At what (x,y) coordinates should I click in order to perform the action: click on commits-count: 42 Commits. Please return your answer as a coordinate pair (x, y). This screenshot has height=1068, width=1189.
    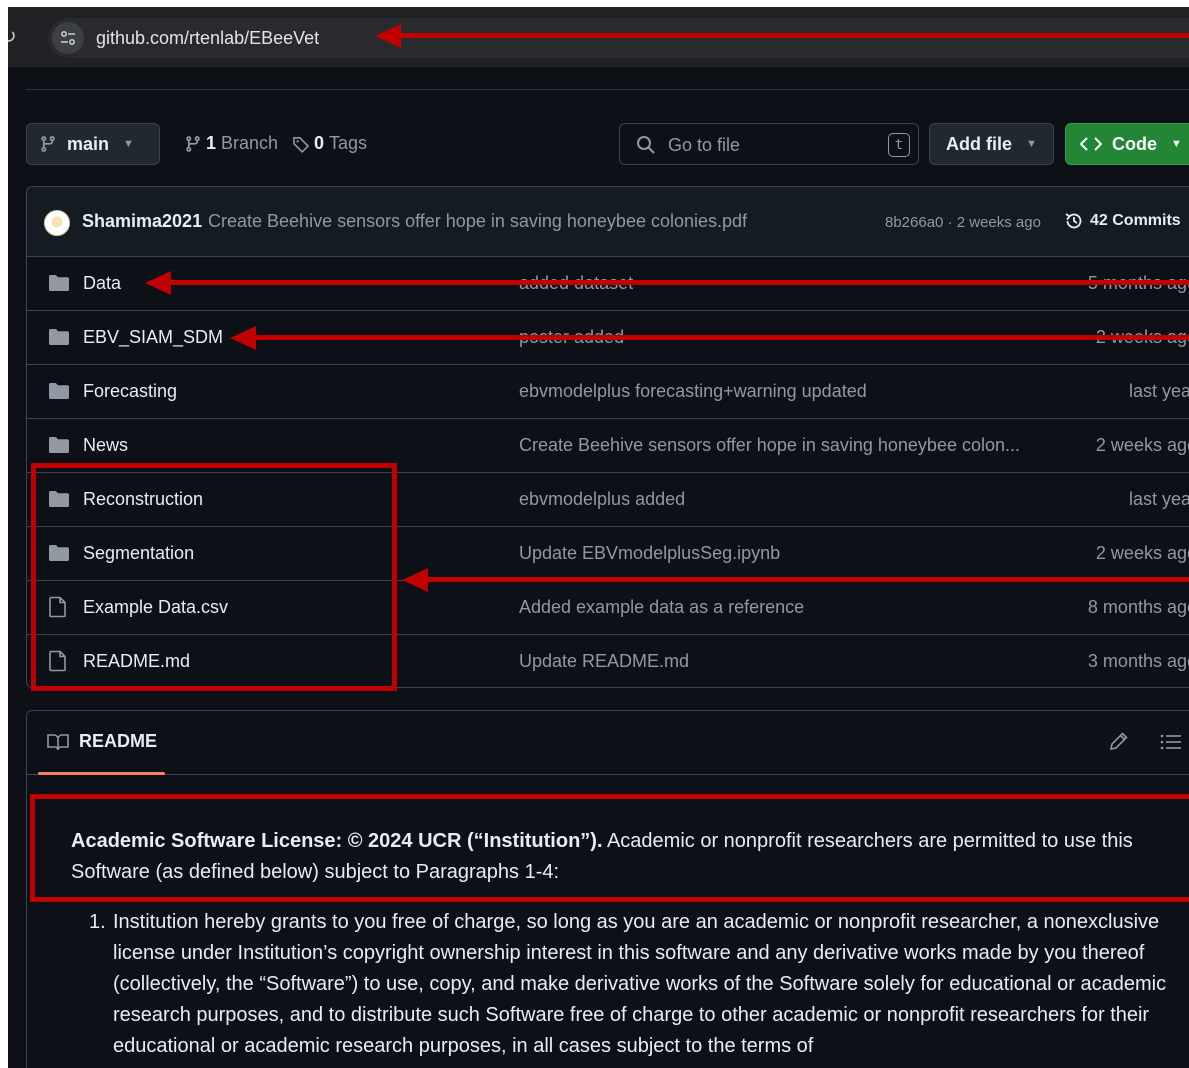
    Looking at the image, I should click on (1135, 220).